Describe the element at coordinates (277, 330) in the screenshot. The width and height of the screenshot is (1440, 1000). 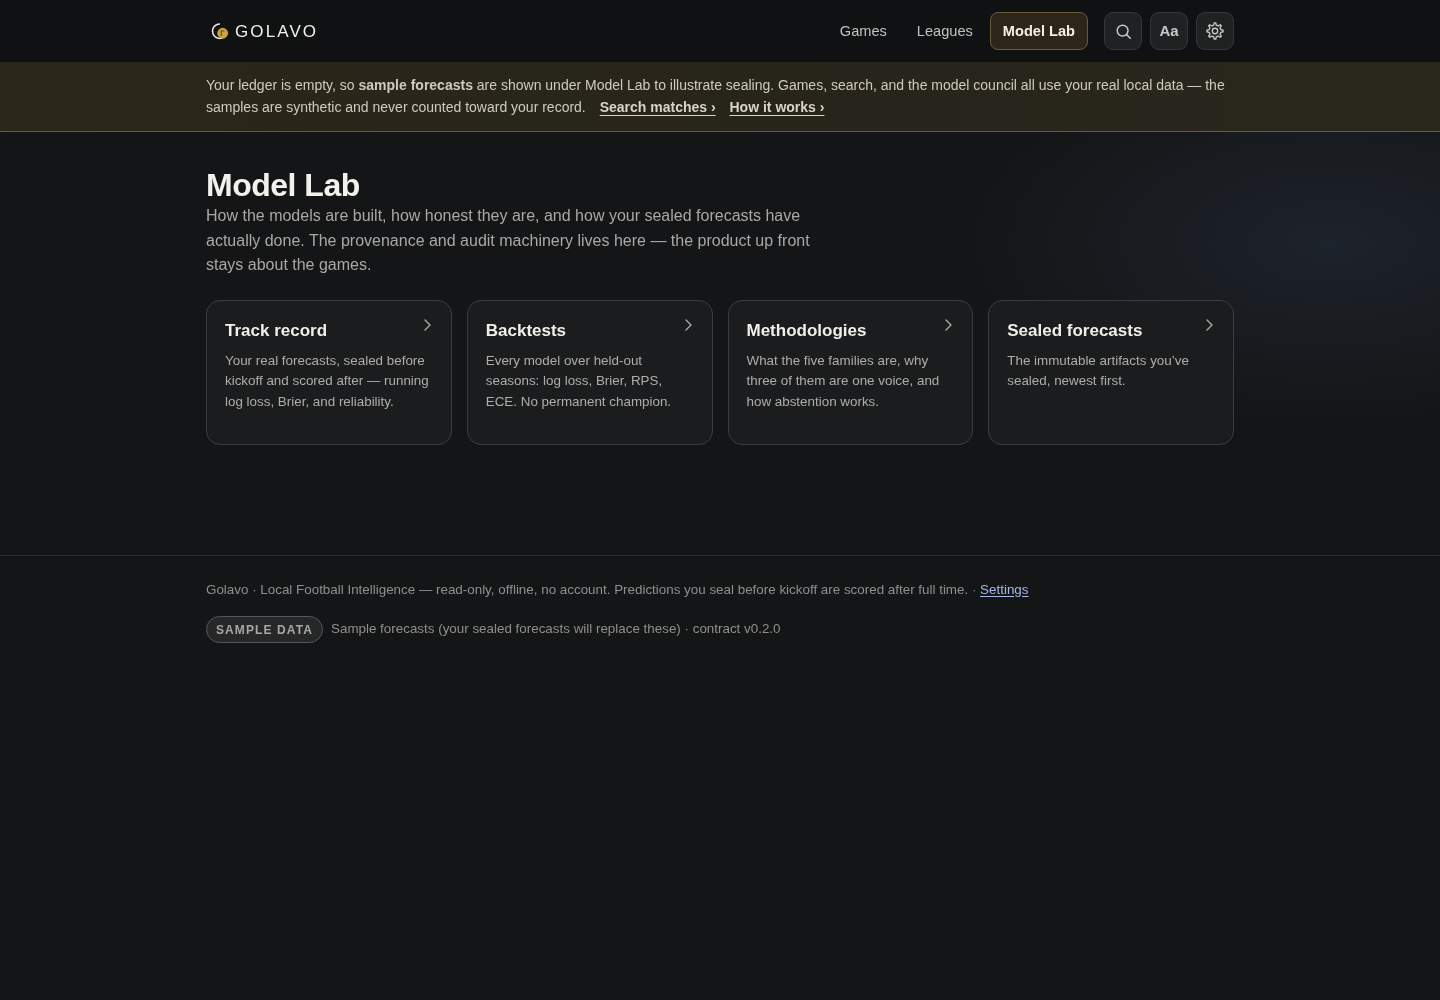
I see `card-title: Track record` at that location.